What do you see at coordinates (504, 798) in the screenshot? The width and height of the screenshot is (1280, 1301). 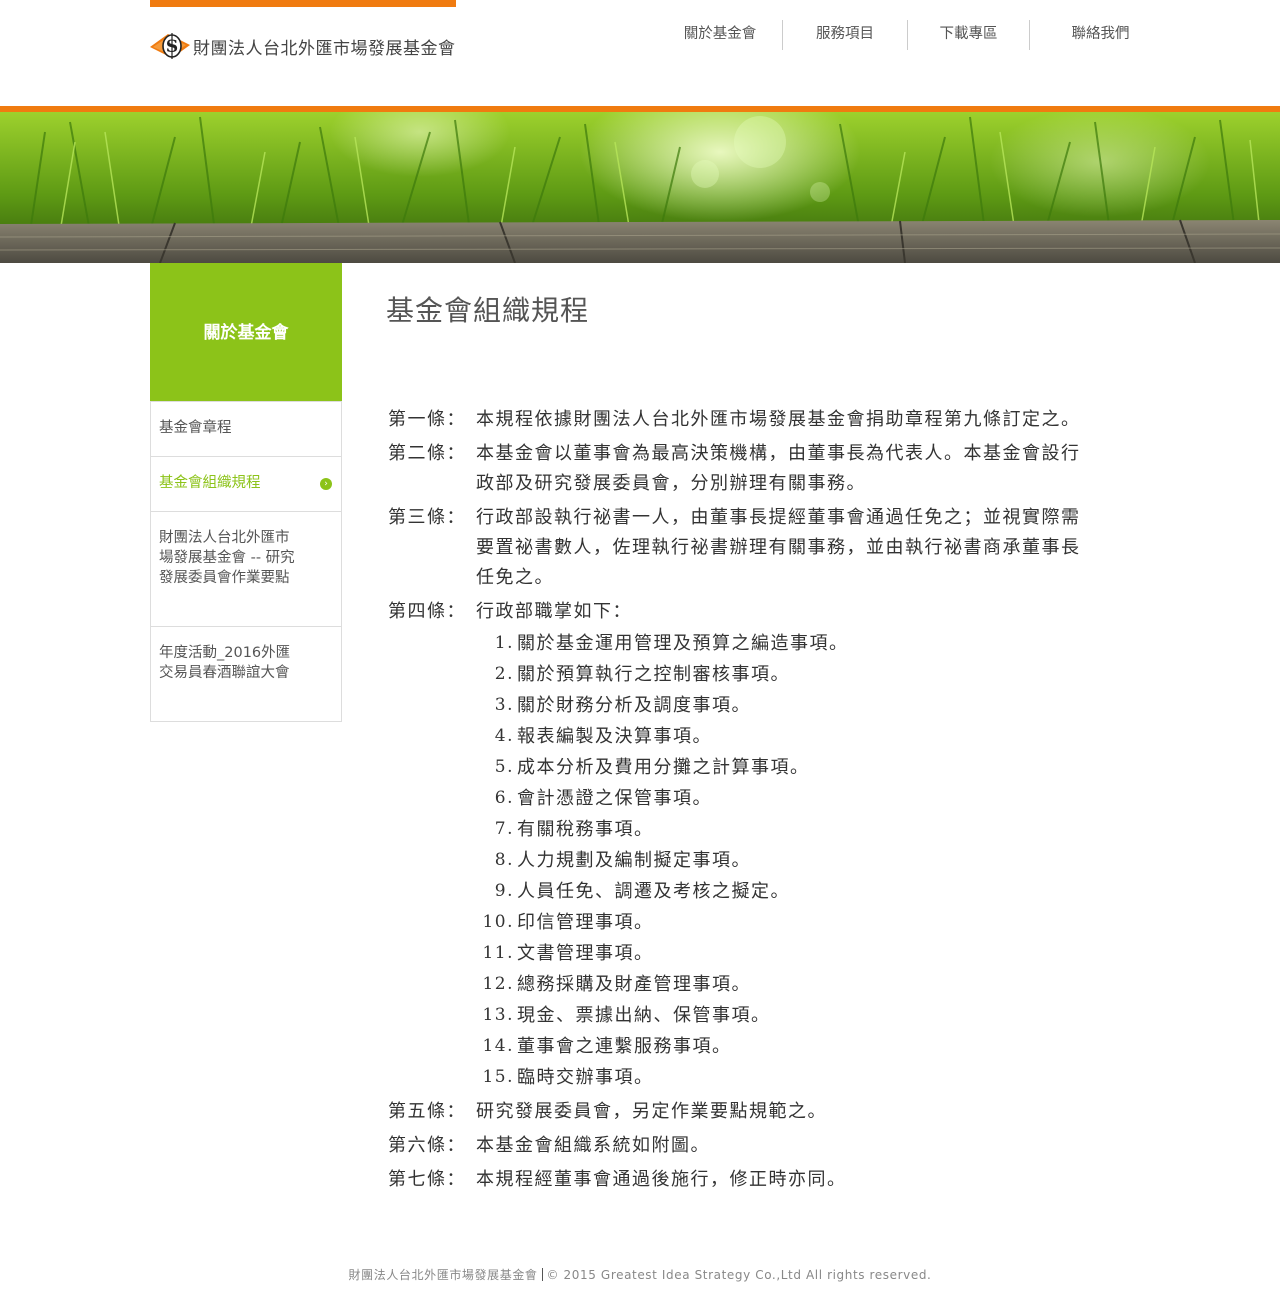 I see `list-item-number: 6.` at bounding box center [504, 798].